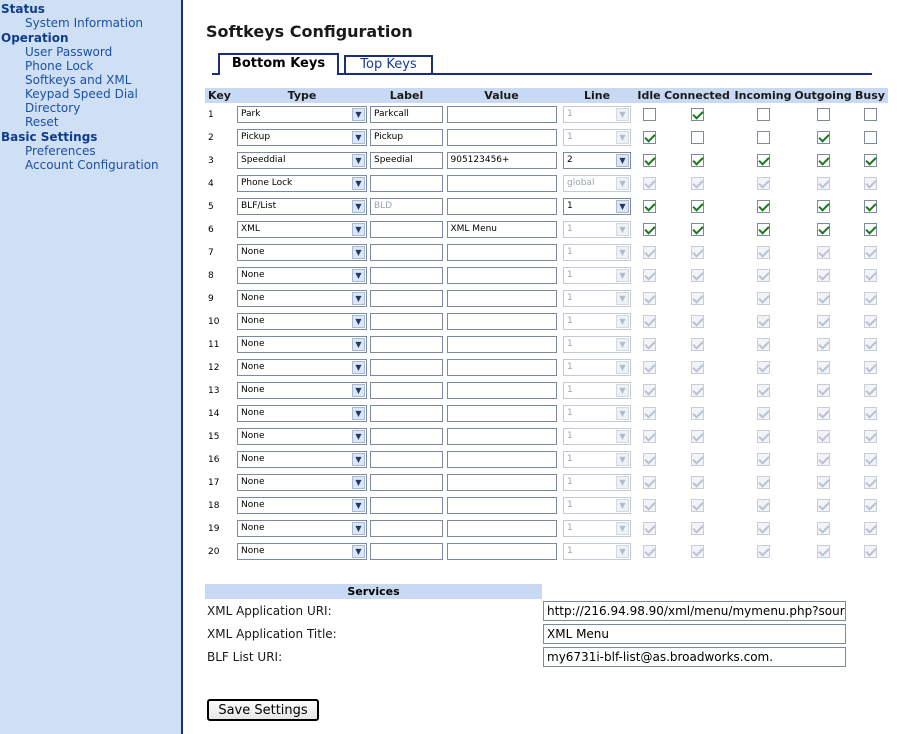 This screenshot has height=734, width=897. What do you see at coordinates (597, 183) in the screenshot?
I see `line-select: global ▼` at bounding box center [597, 183].